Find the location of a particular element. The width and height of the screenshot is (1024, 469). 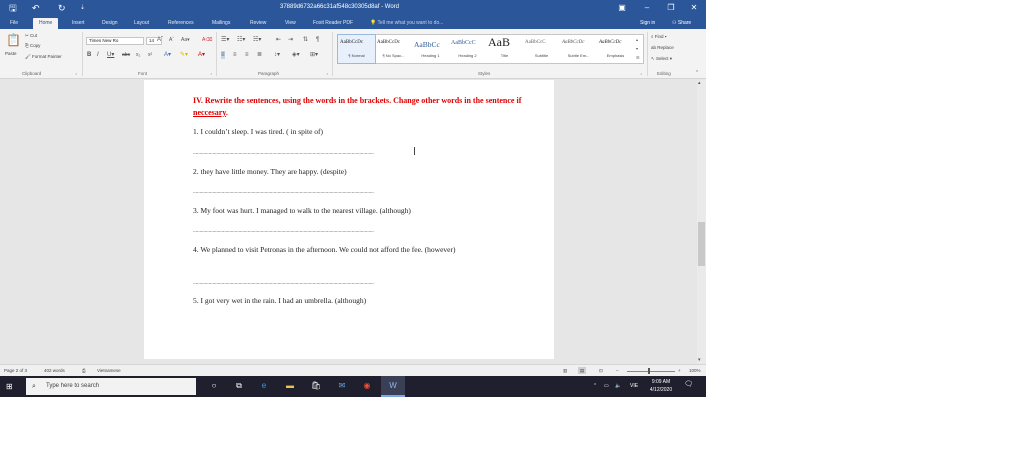

strikethrough-icon: abc is located at coordinates (126, 55).